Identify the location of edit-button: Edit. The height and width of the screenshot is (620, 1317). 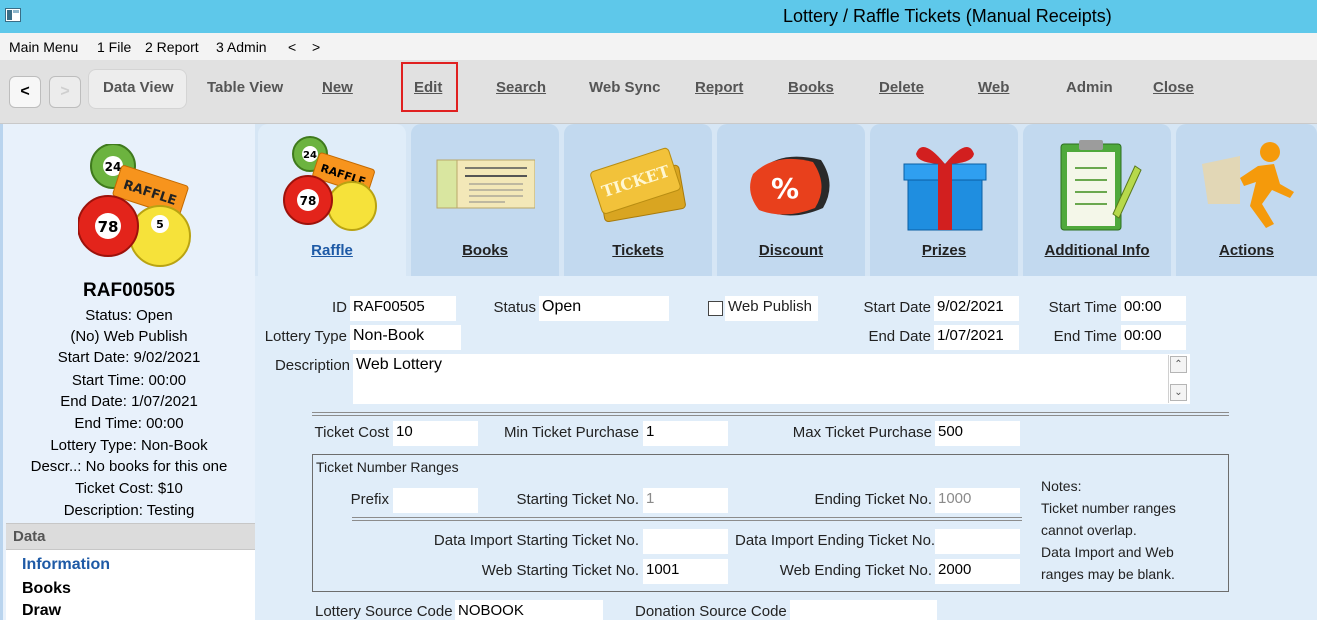
(428, 87).